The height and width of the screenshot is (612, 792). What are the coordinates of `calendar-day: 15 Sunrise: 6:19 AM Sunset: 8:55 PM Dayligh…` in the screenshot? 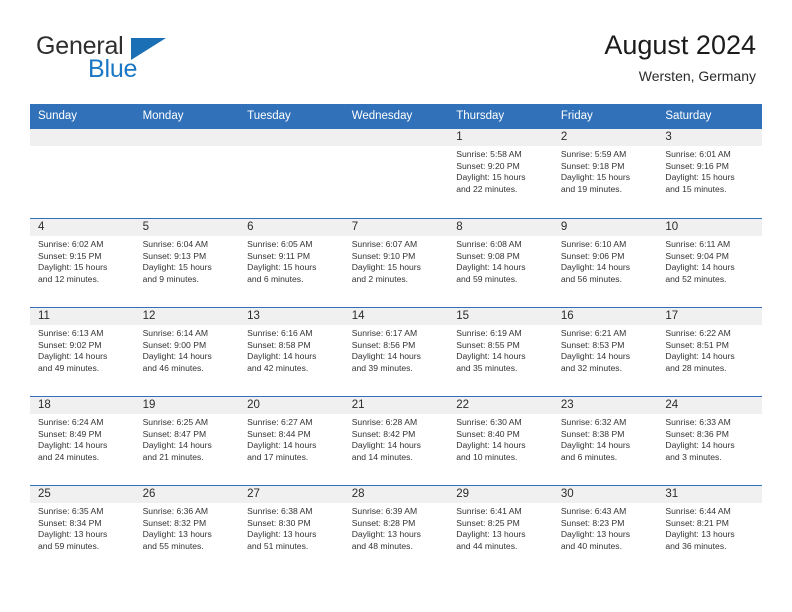 It's located at (500, 351).